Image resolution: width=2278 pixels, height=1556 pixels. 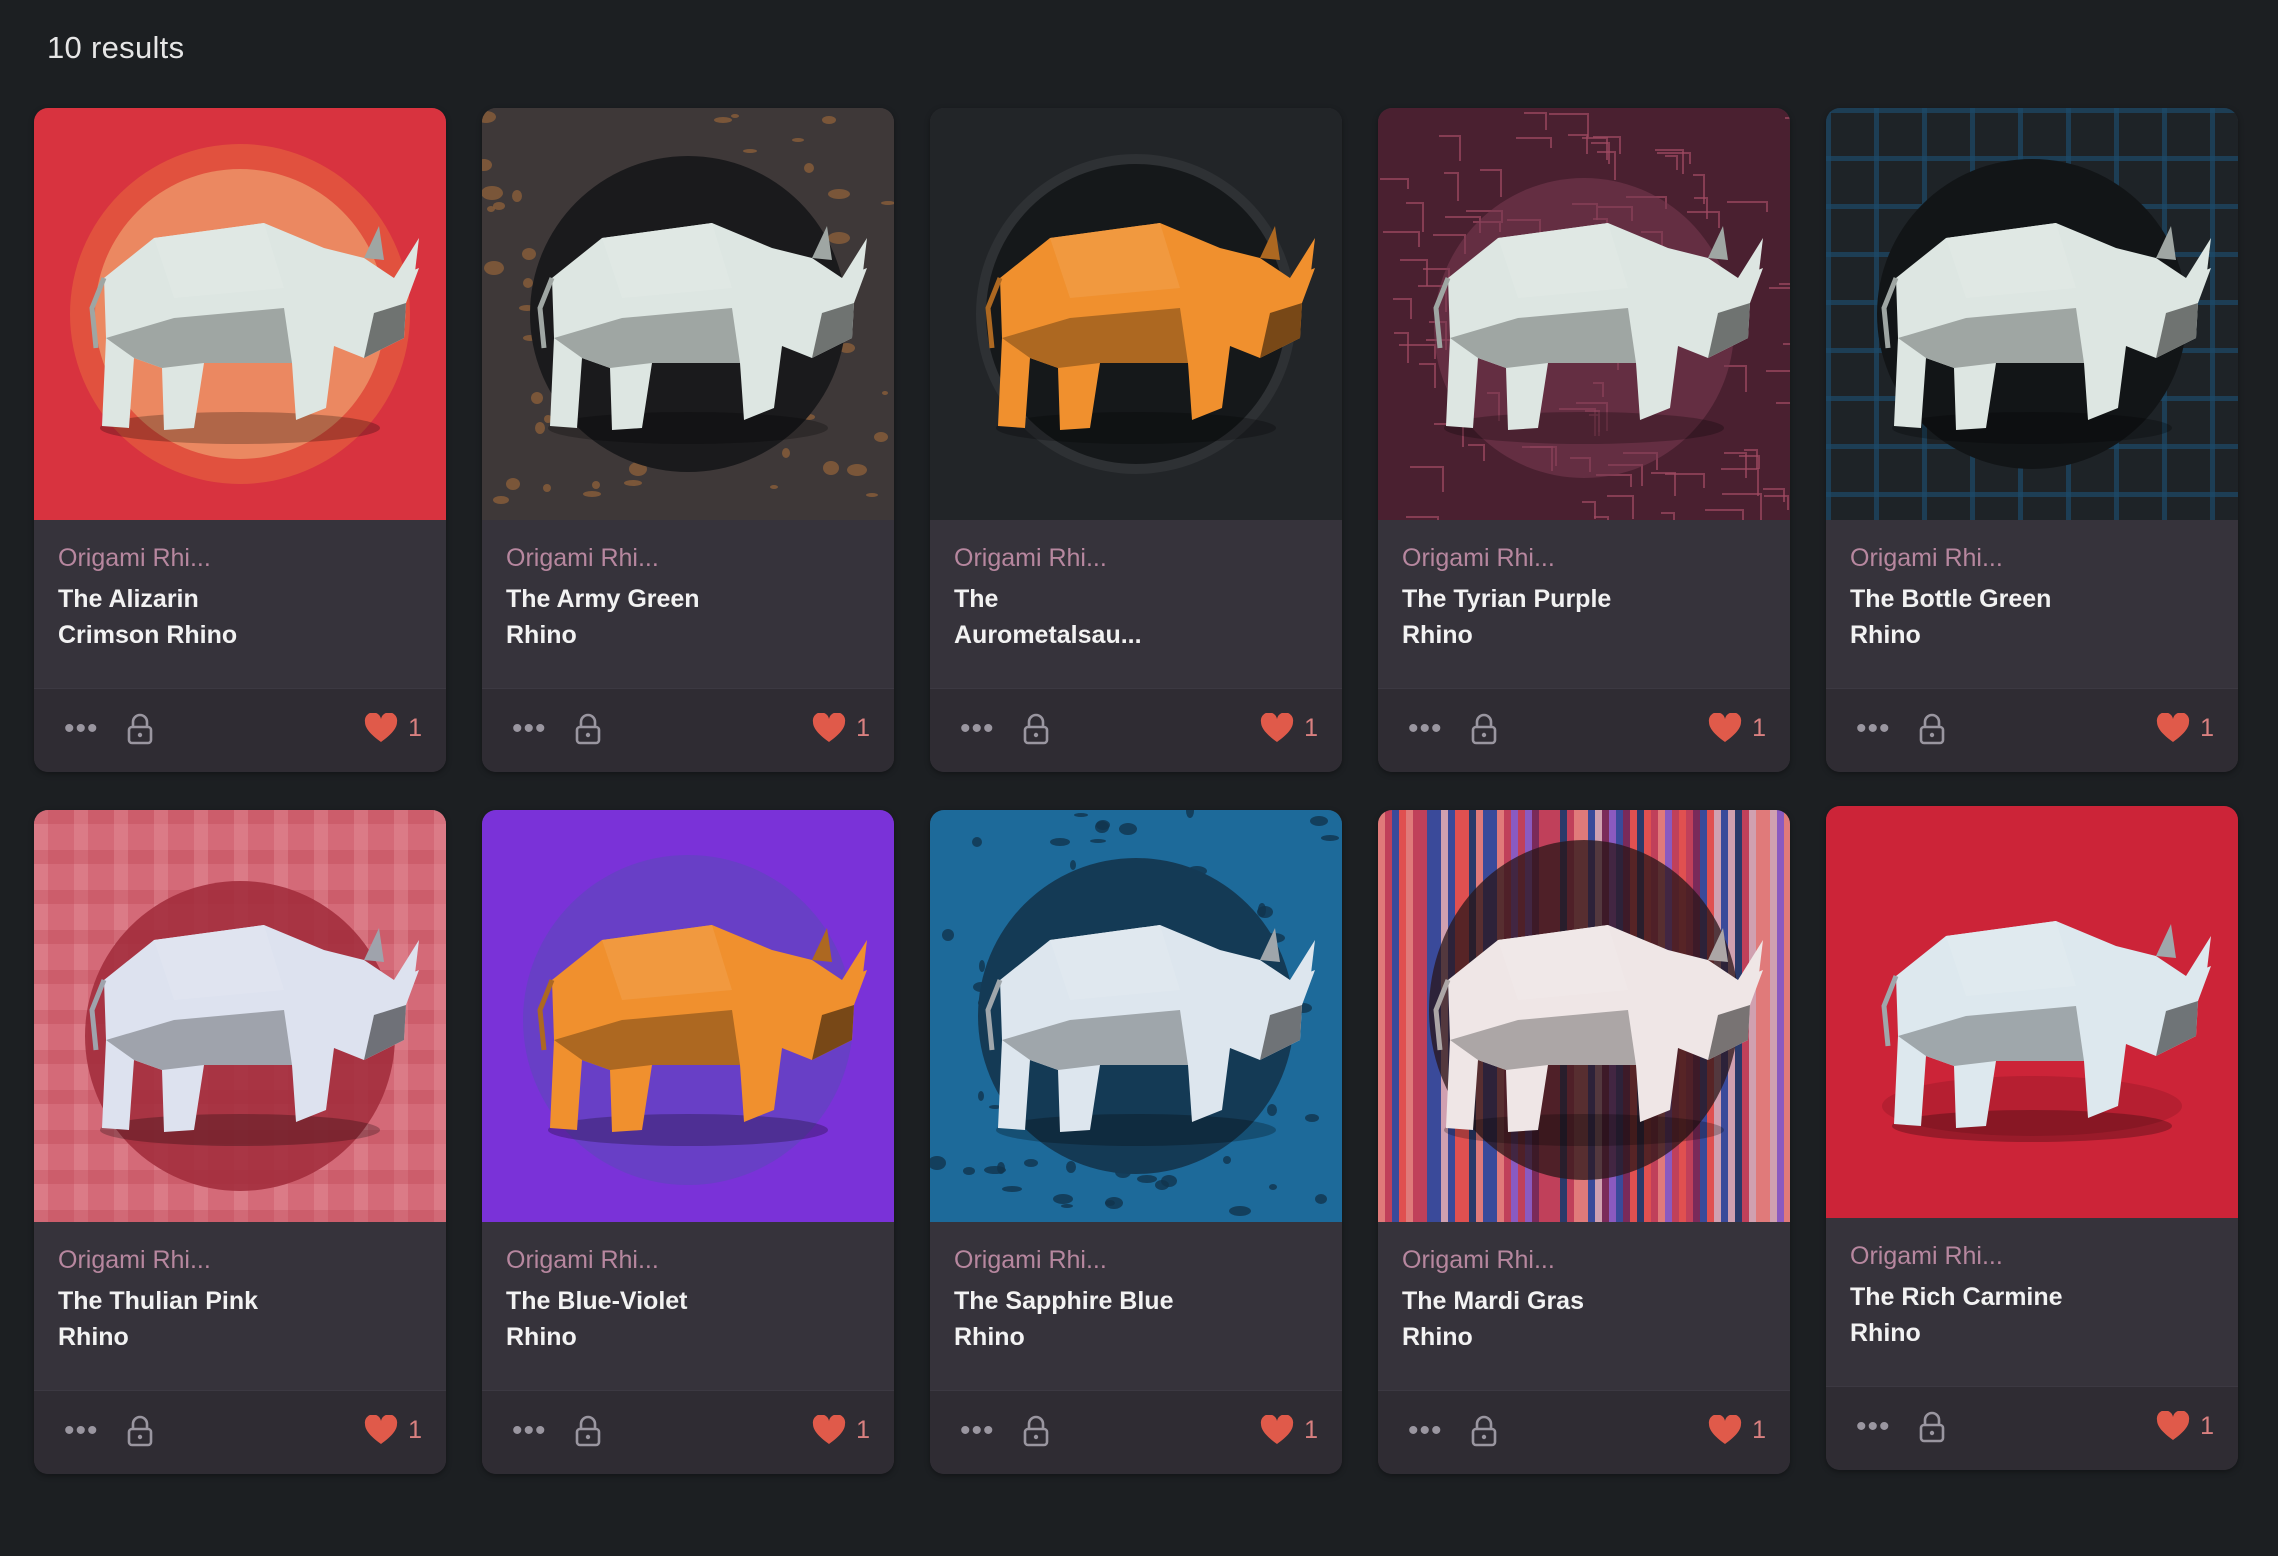 I want to click on card-info: Origami Rhi... The Sapphire Blue Rhino, so click(x=1136, y=1306).